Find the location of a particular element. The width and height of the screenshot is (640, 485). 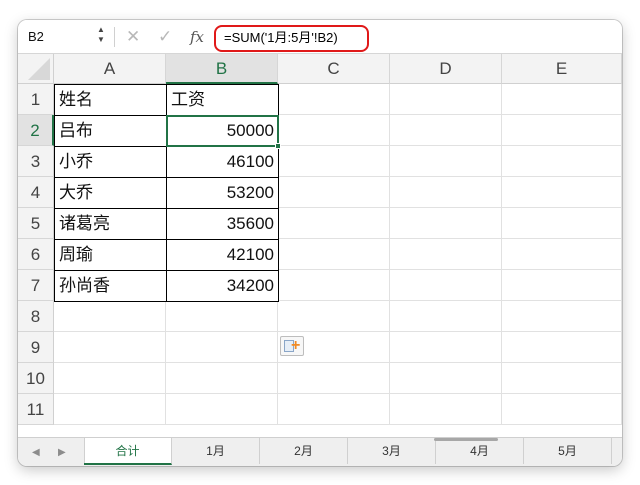

column-header-d: D is located at coordinates (446, 69).